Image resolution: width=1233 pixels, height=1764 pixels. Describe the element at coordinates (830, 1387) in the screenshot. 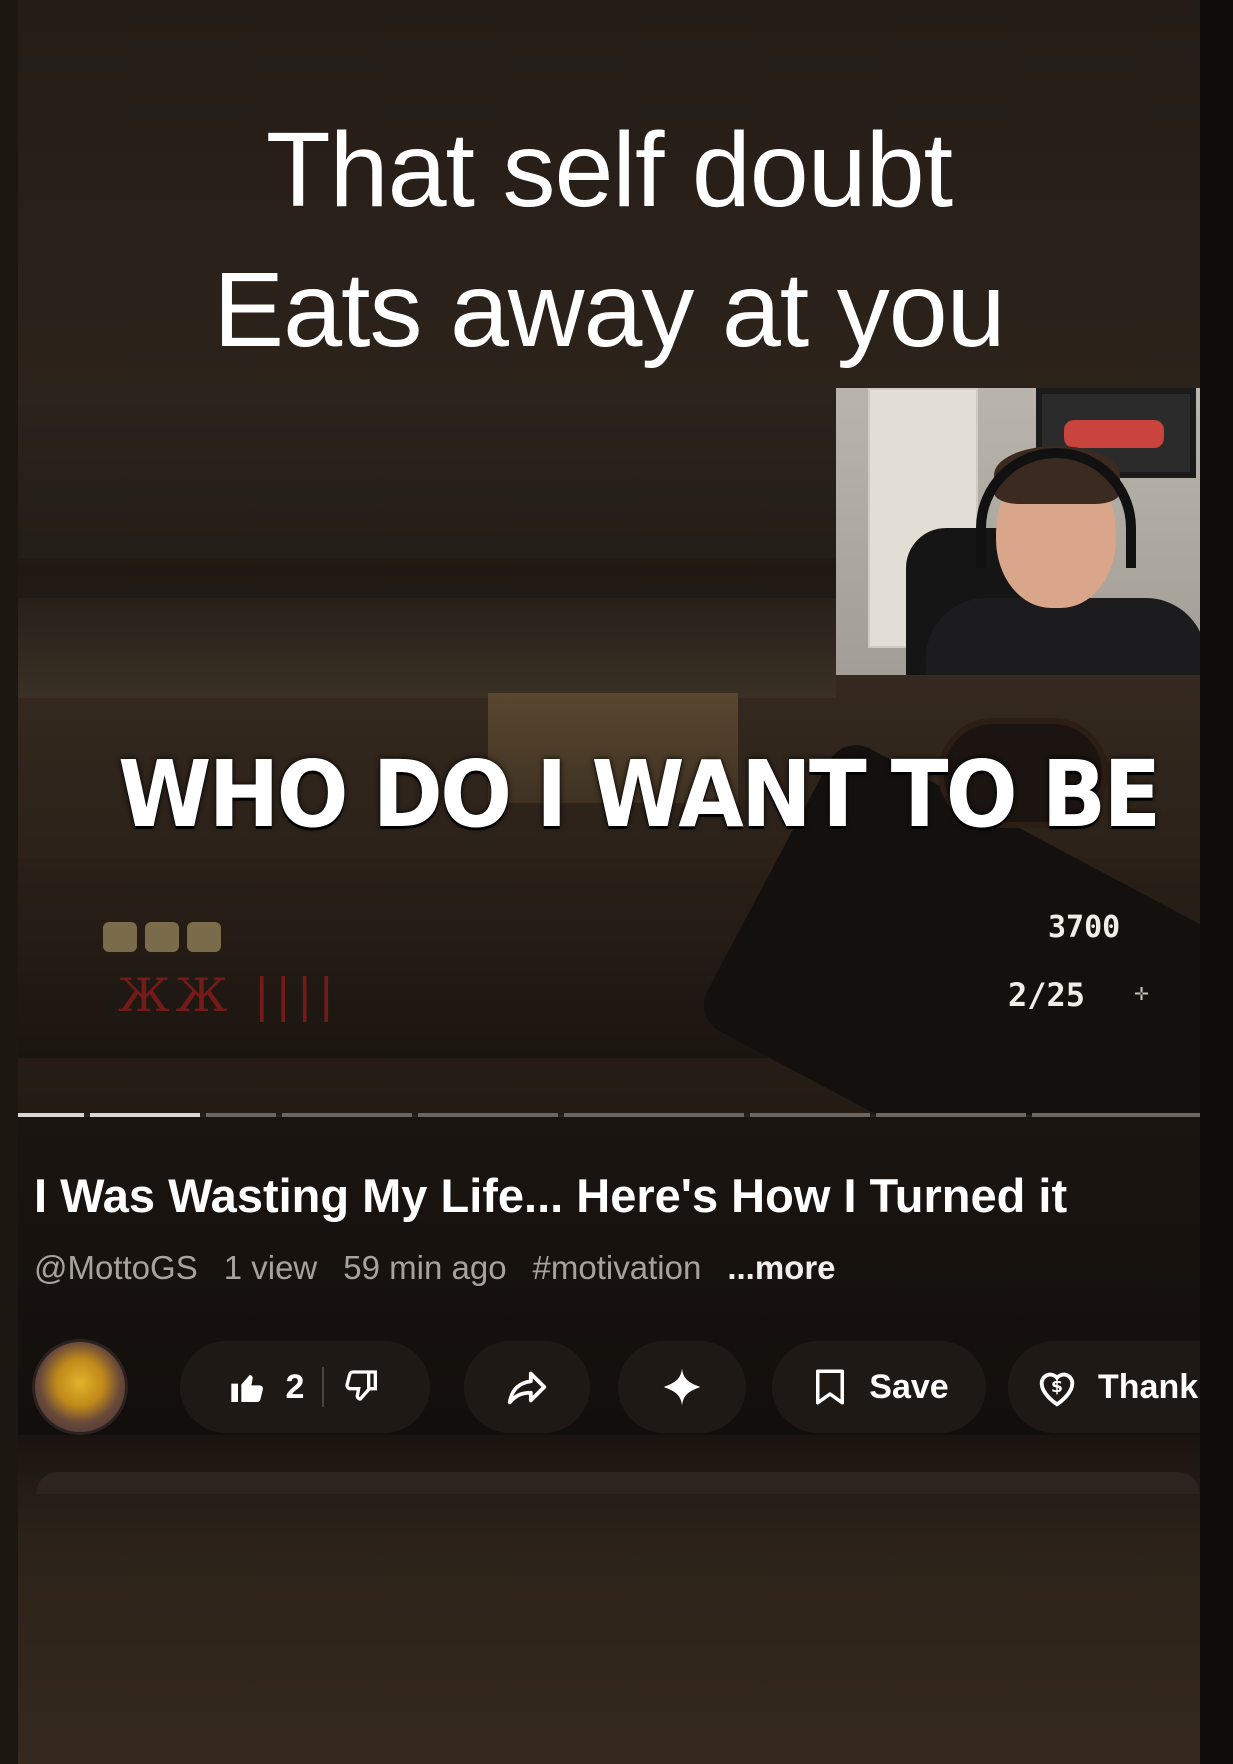

I see `bookmark-icon` at that location.